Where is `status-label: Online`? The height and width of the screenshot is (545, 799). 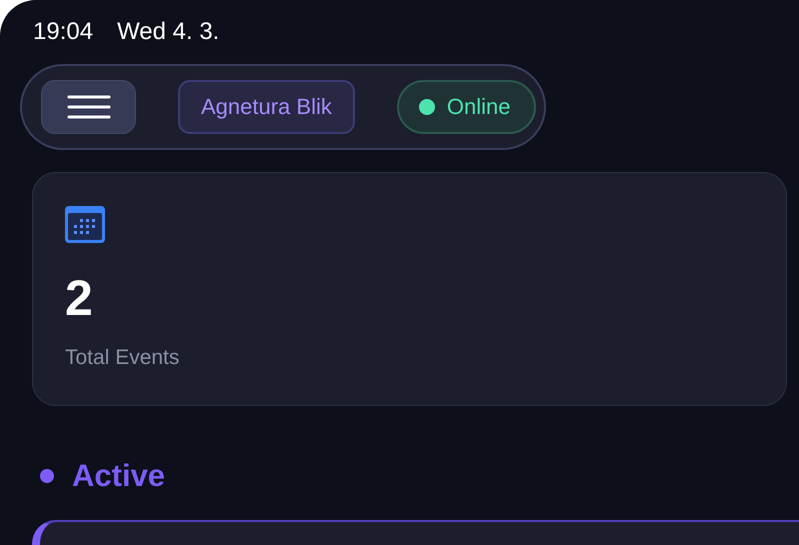 status-label: Online is located at coordinates (478, 107).